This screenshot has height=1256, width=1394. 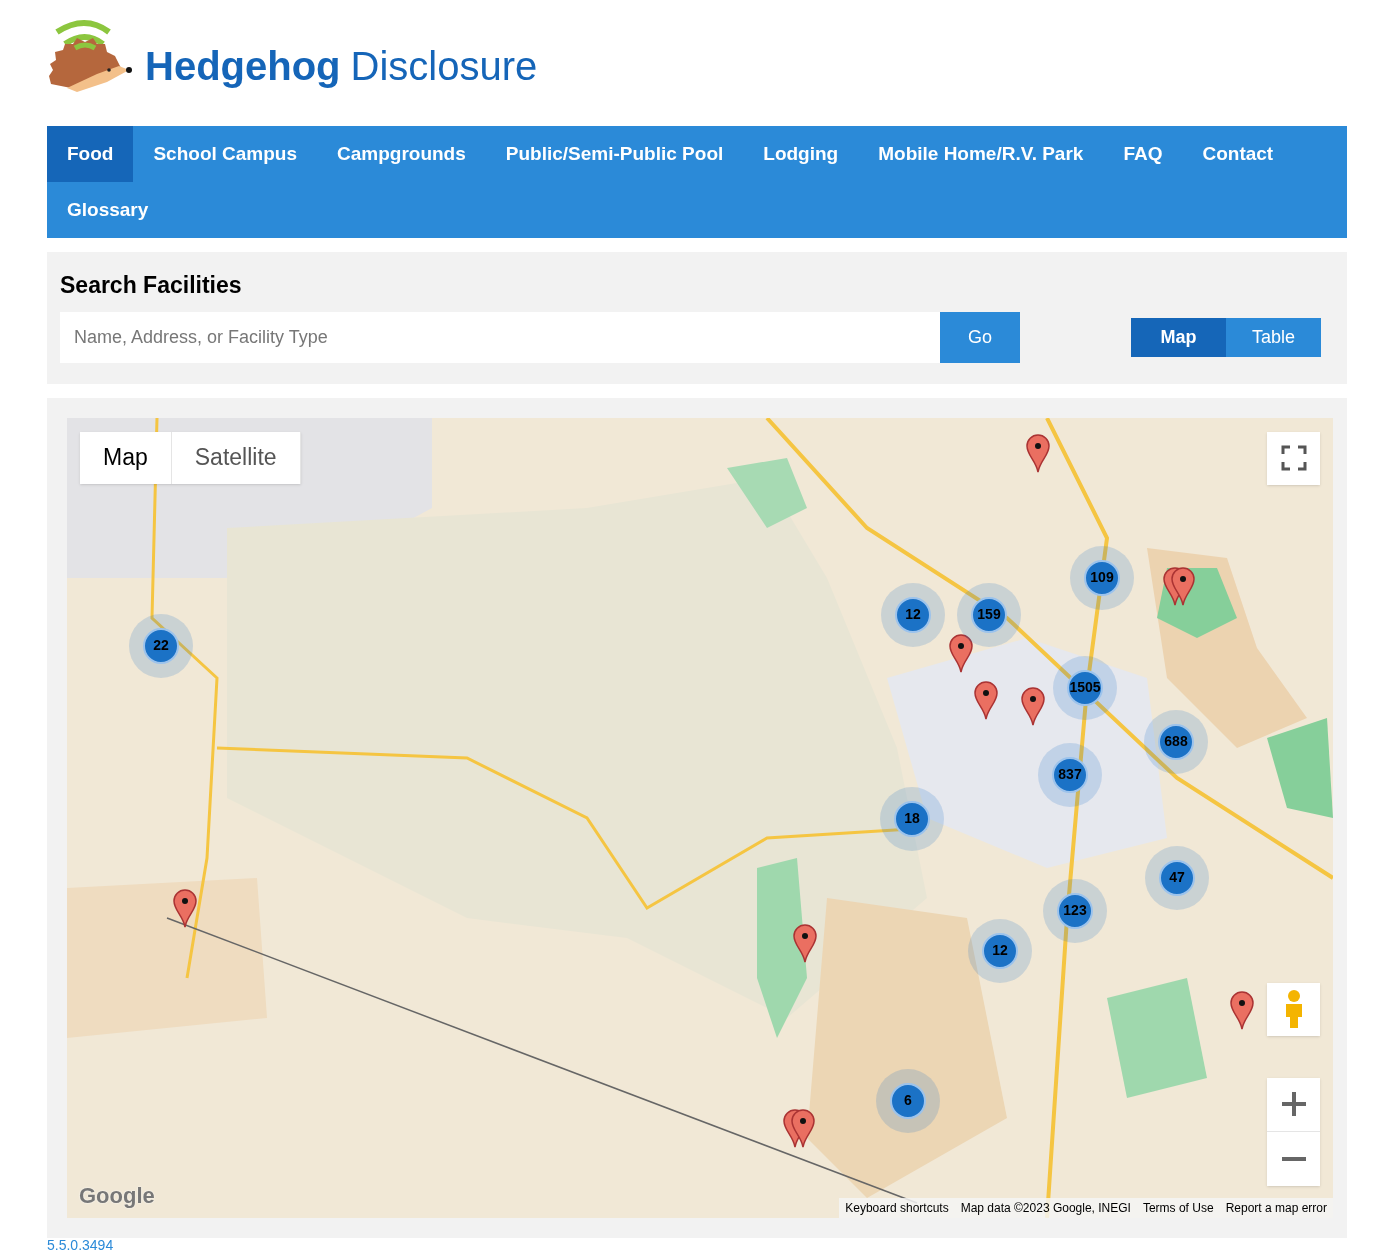 What do you see at coordinates (500, 337) in the screenshot?
I see `search-field: Name, Address, or Facility Type` at bounding box center [500, 337].